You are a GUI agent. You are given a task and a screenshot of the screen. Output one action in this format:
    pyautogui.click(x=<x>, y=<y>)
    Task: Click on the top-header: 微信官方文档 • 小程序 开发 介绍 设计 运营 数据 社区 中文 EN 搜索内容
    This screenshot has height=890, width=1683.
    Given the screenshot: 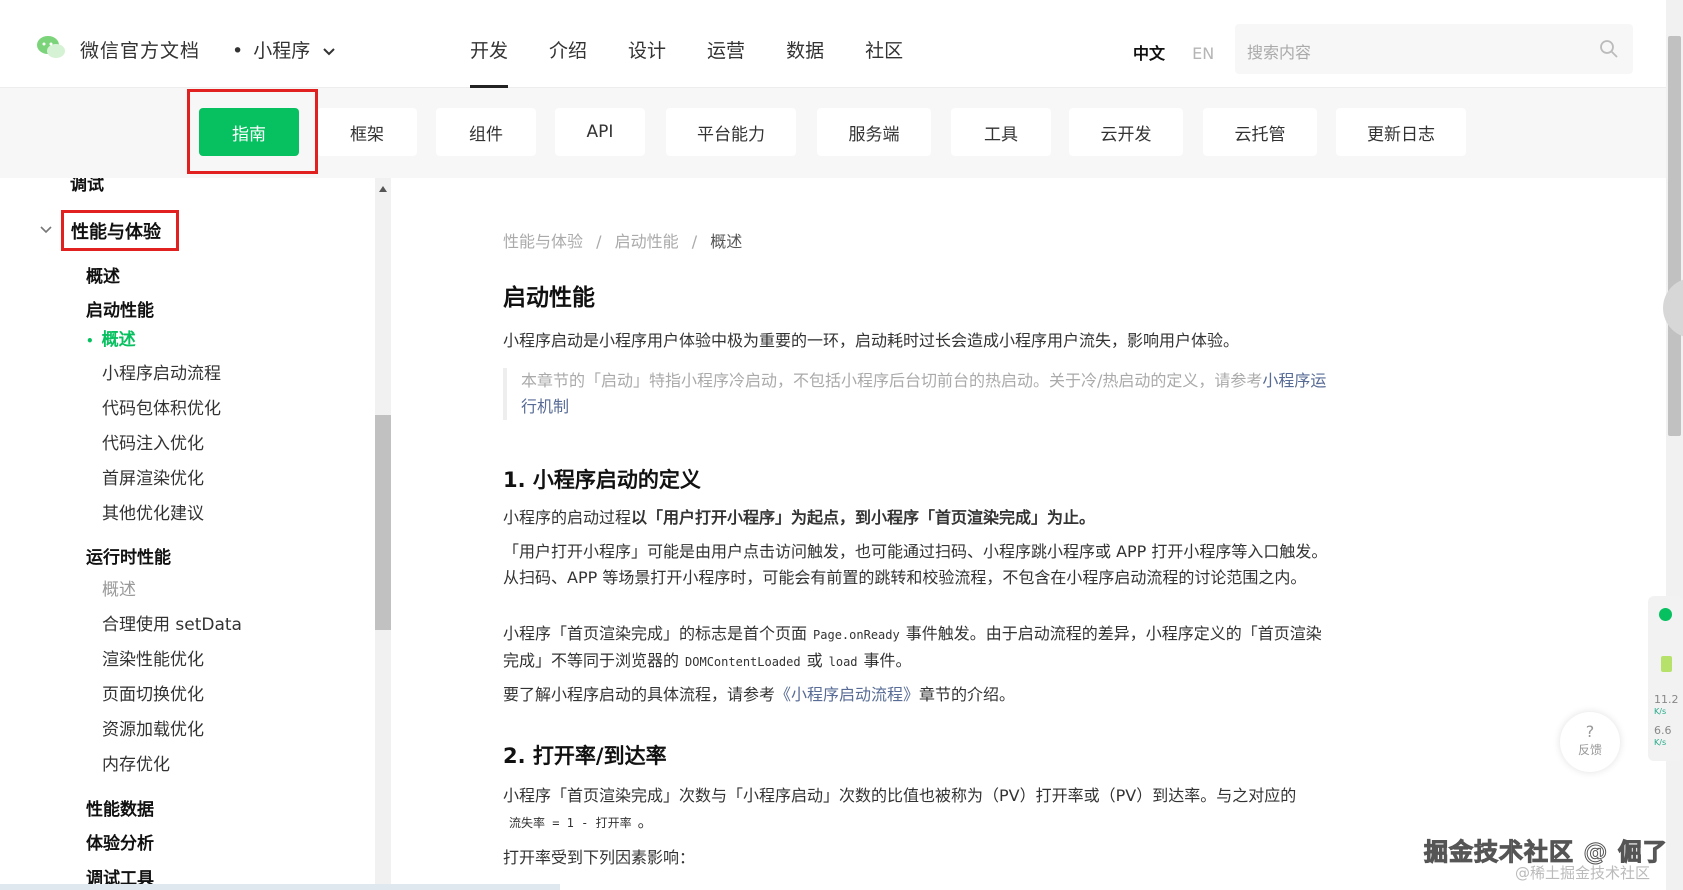 What is the action you would take?
    pyautogui.click(x=833, y=44)
    